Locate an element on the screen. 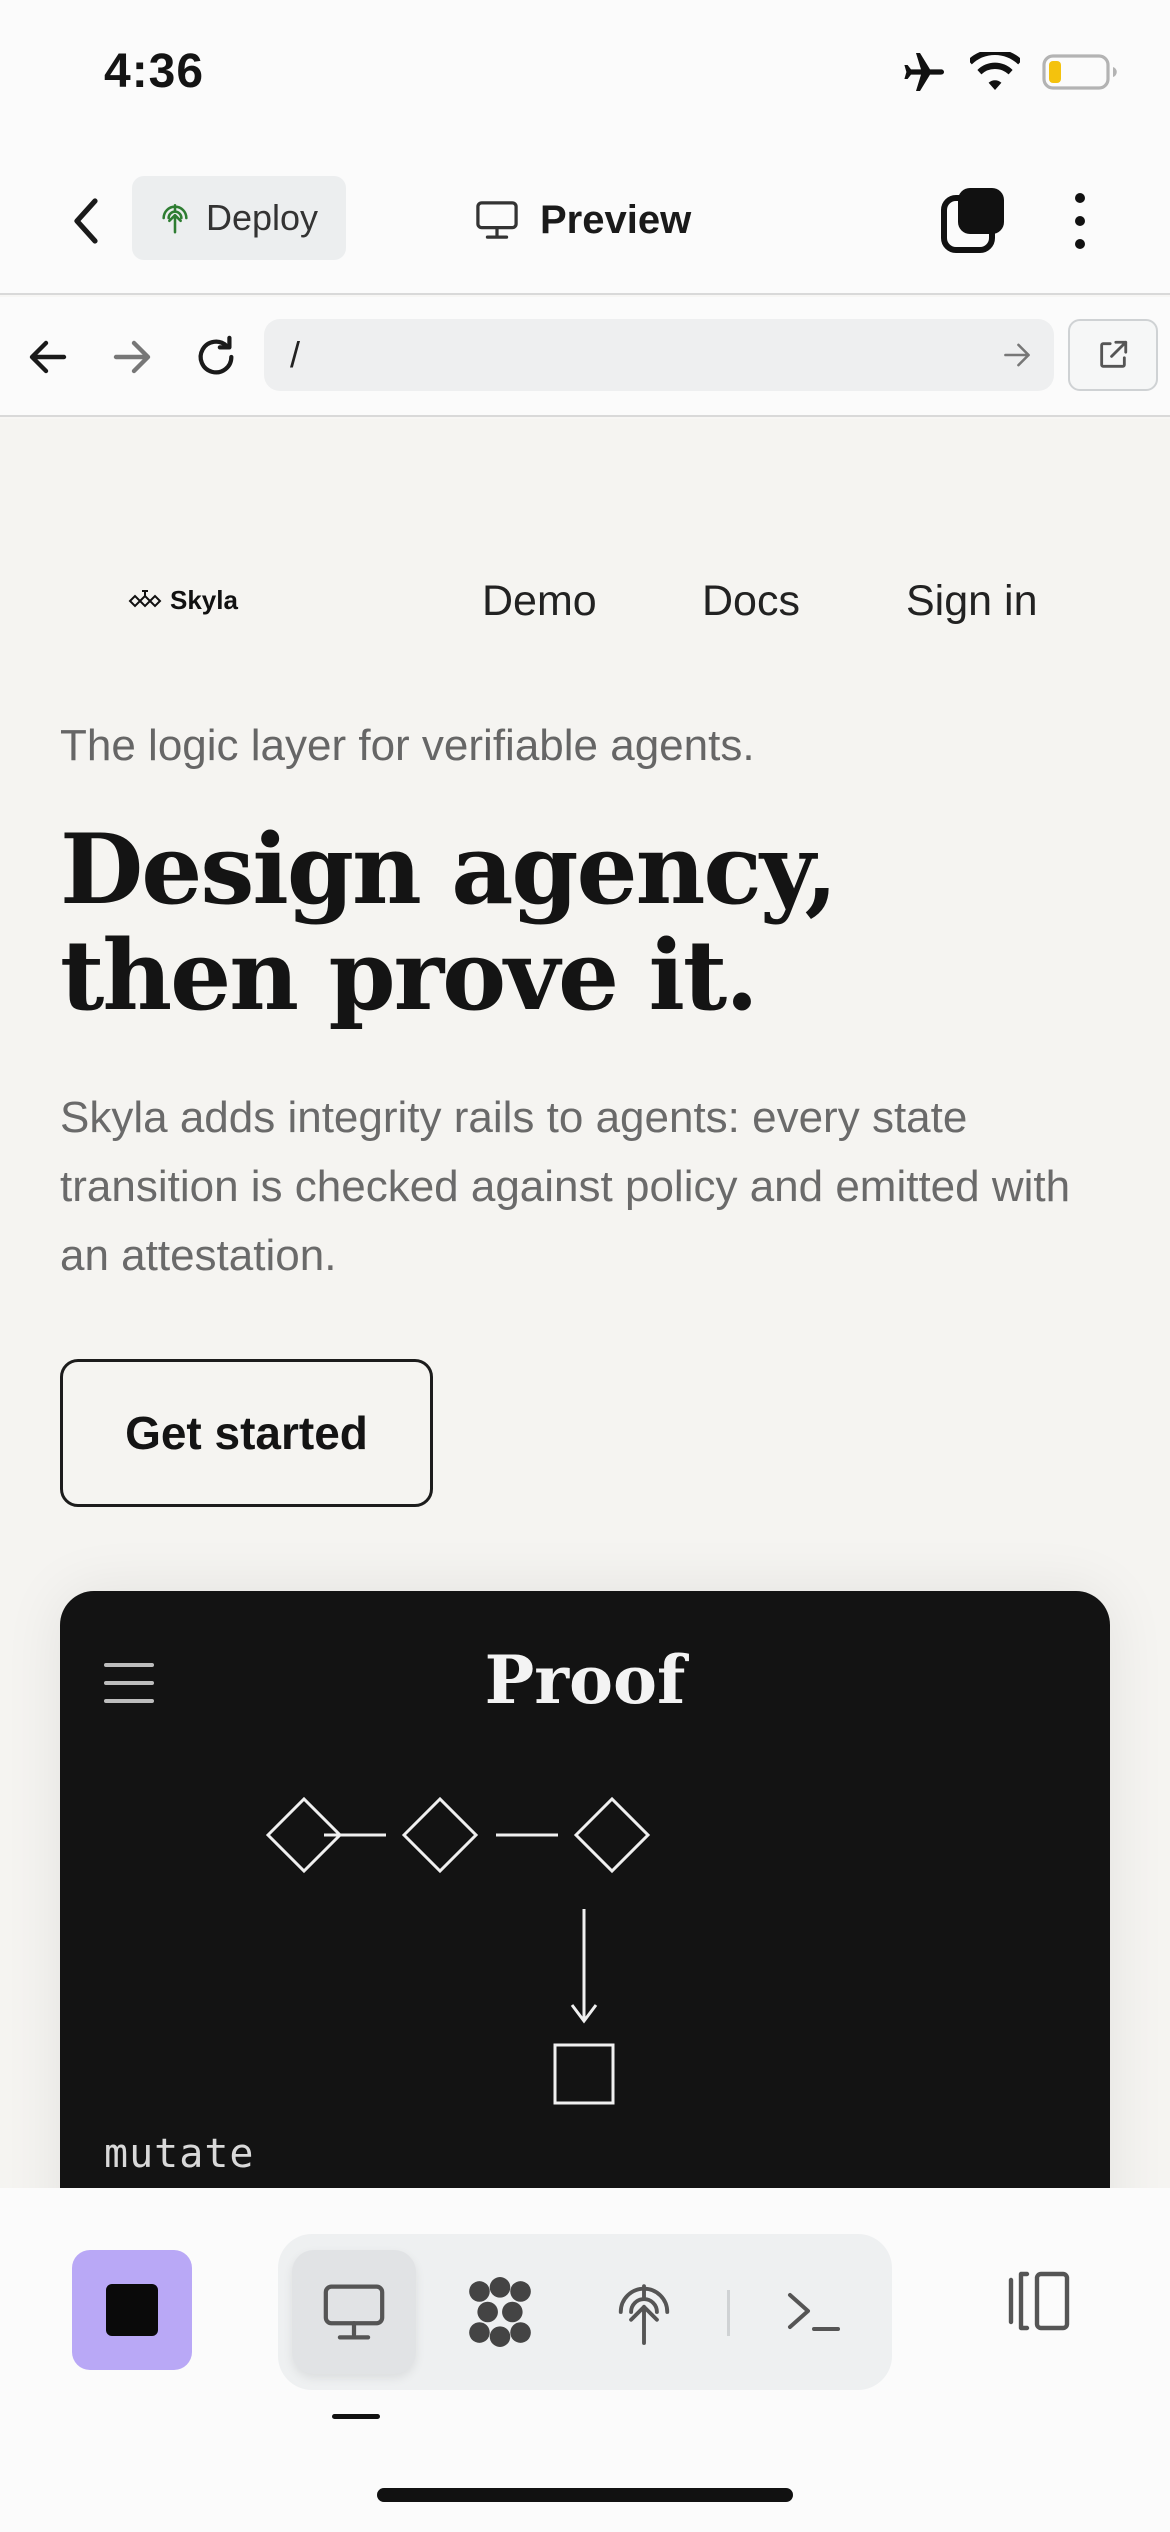 The width and height of the screenshot is (1170, 2532). home-indicator is located at coordinates (585, 2495).